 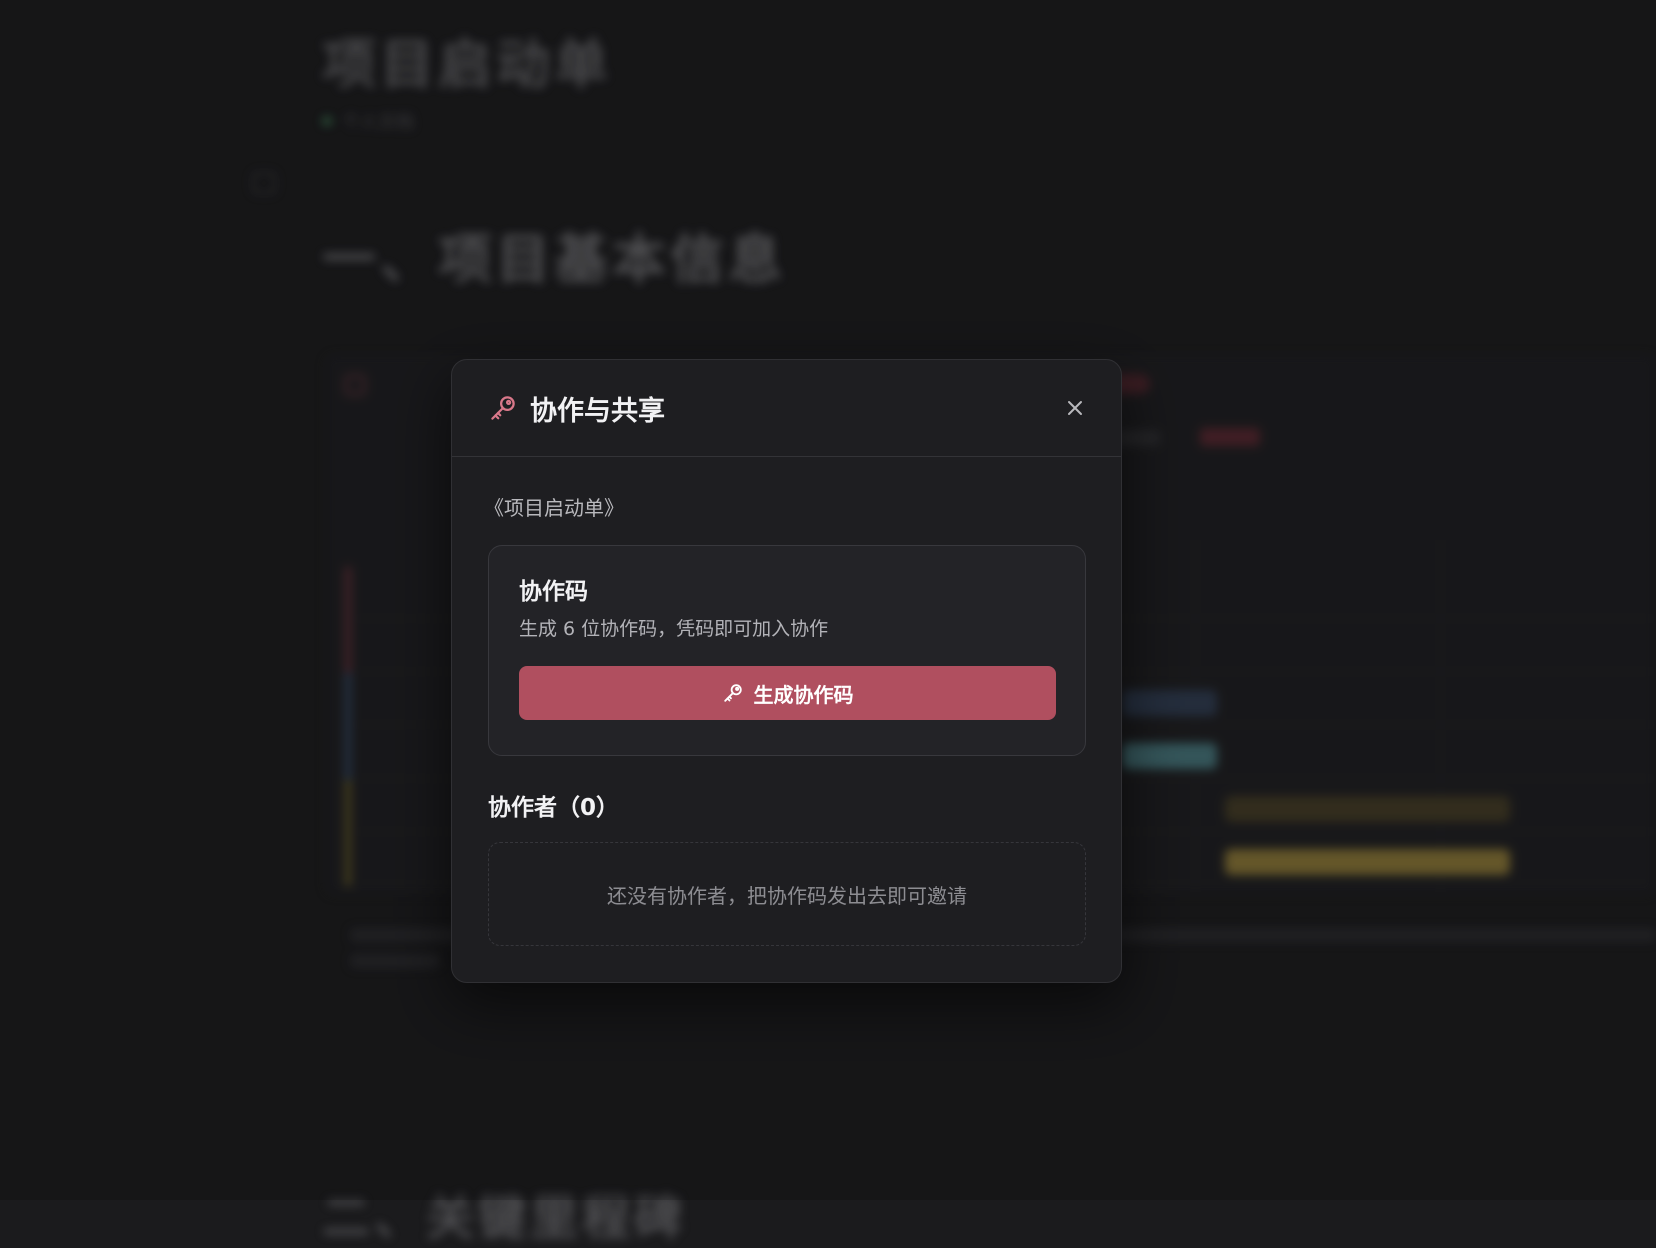 What do you see at coordinates (674, 629) in the screenshot?
I see `collab-code-description: 生成 6 位协作码，凭码即可加入协作` at bounding box center [674, 629].